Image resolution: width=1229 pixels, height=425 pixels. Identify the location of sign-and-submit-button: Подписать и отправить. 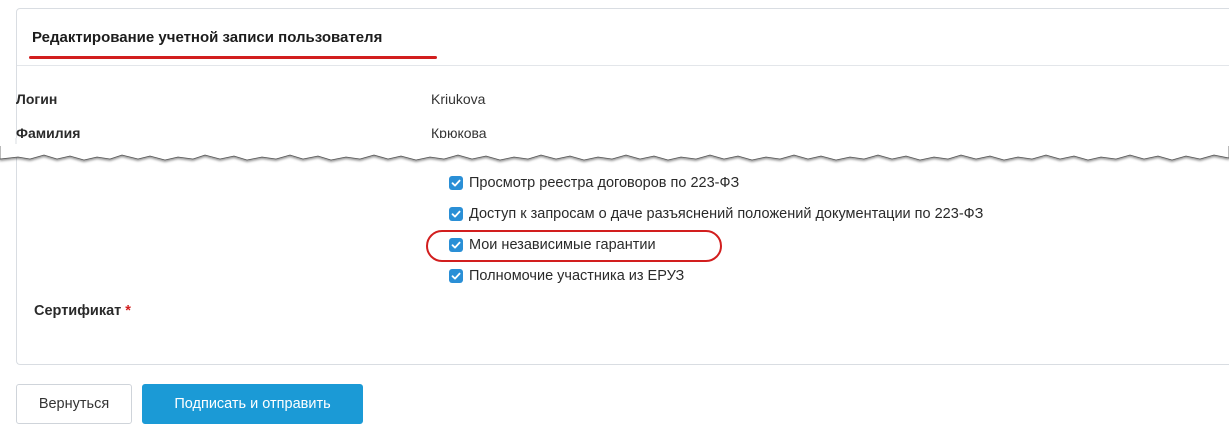
(252, 404).